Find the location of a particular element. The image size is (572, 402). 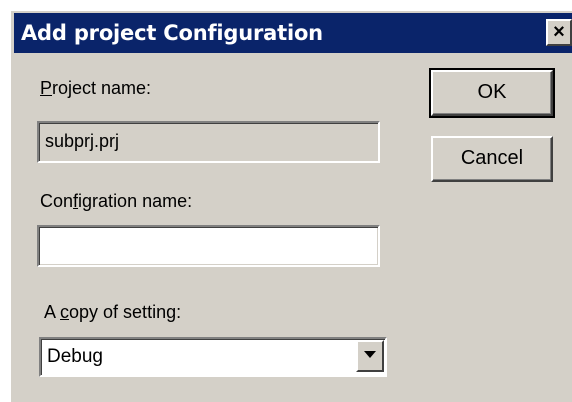

project-name-label: Project name: is located at coordinates (95, 88).